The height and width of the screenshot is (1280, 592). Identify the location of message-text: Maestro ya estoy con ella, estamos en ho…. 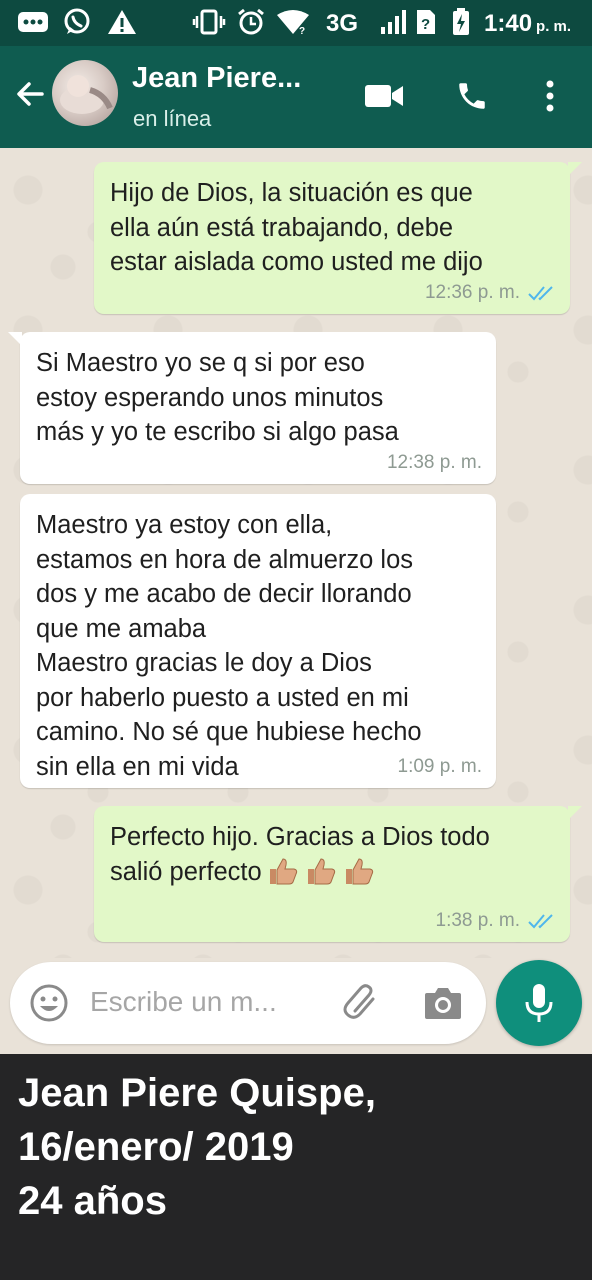
(229, 646).